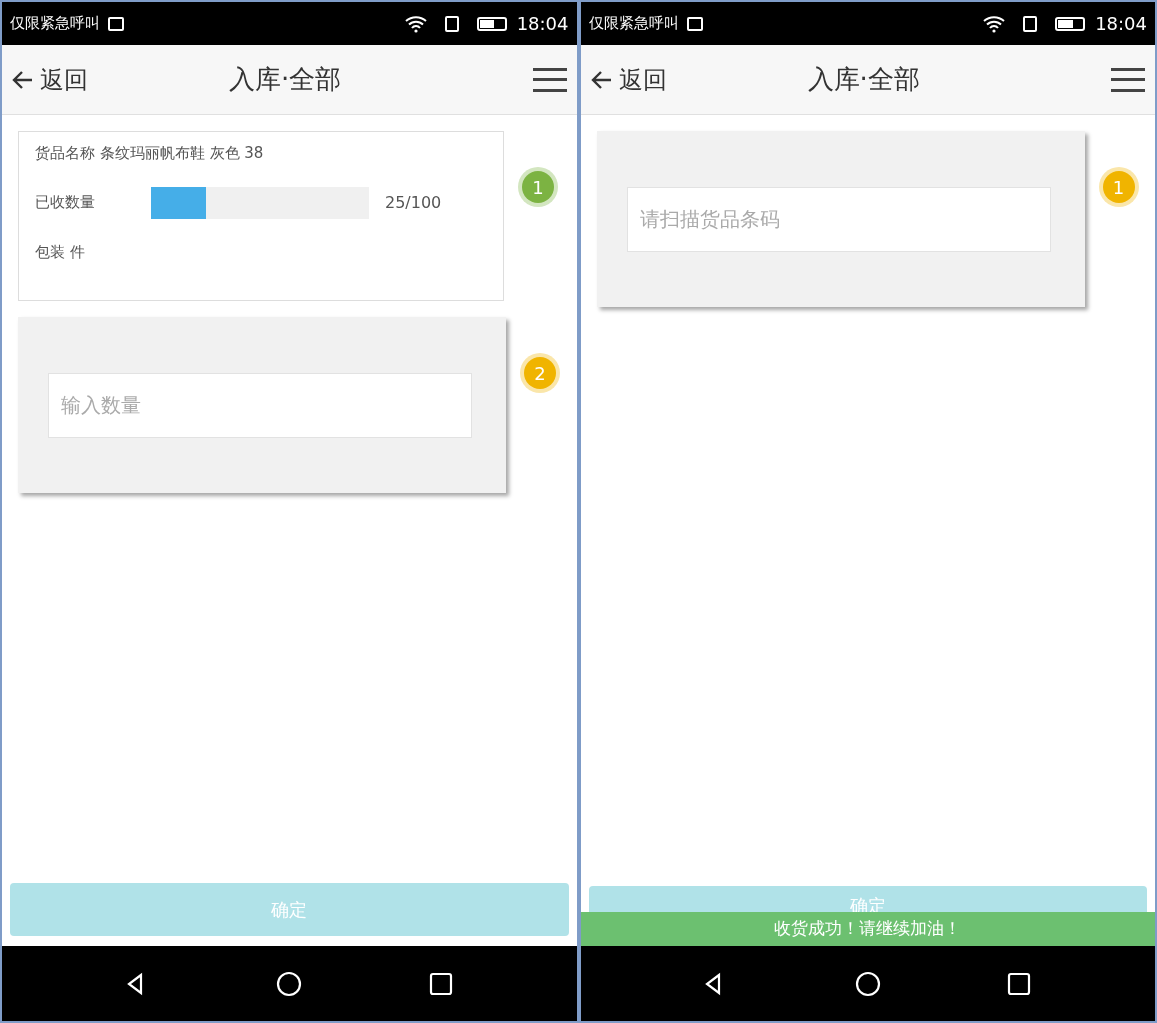 The height and width of the screenshot is (1023, 1157). What do you see at coordinates (413, 202) in the screenshot?
I see `received-count: 25/100` at bounding box center [413, 202].